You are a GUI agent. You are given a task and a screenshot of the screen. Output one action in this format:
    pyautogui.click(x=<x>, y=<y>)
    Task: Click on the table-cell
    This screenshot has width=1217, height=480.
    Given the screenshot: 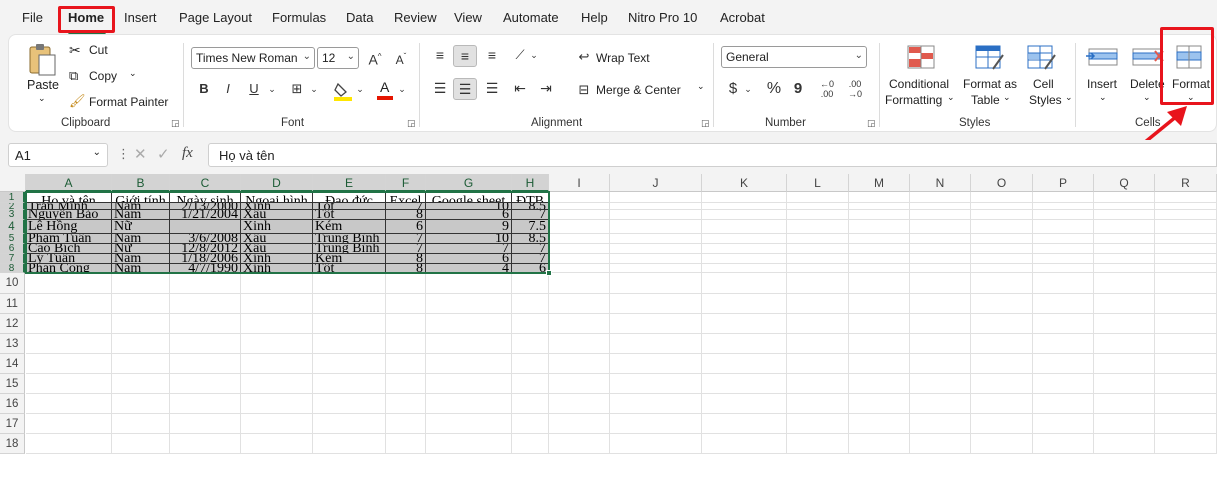 What is the action you would take?
    pyautogui.click(x=205, y=227)
    